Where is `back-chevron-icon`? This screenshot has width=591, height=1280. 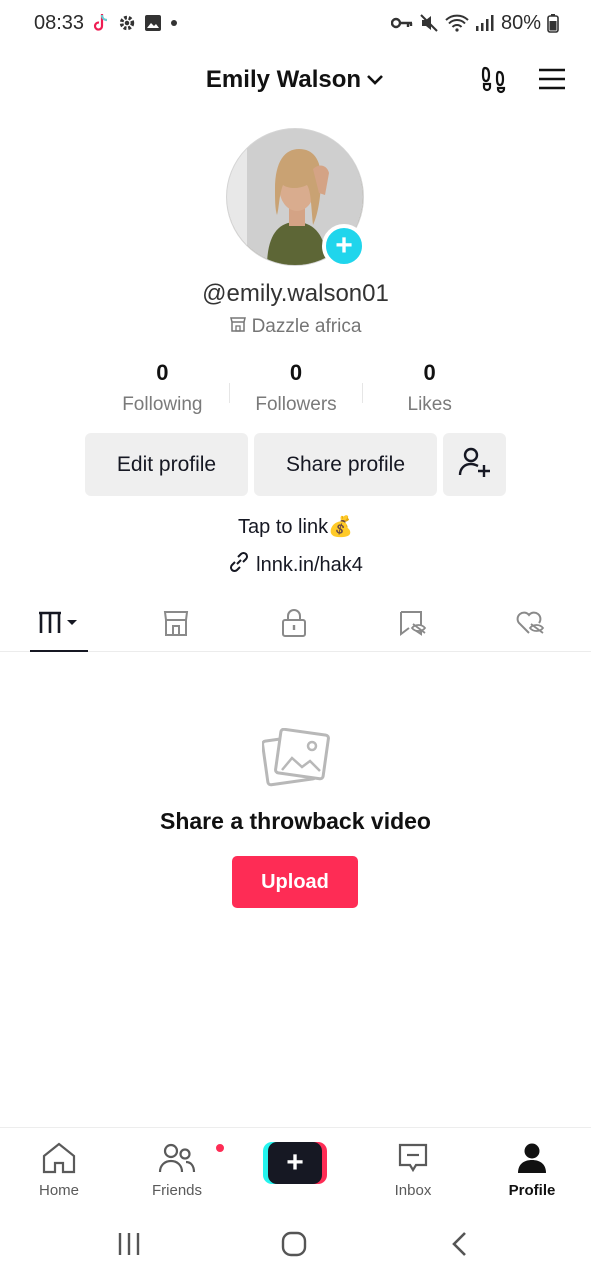 back-chevron-icon is located at coordinates (460, 1246).